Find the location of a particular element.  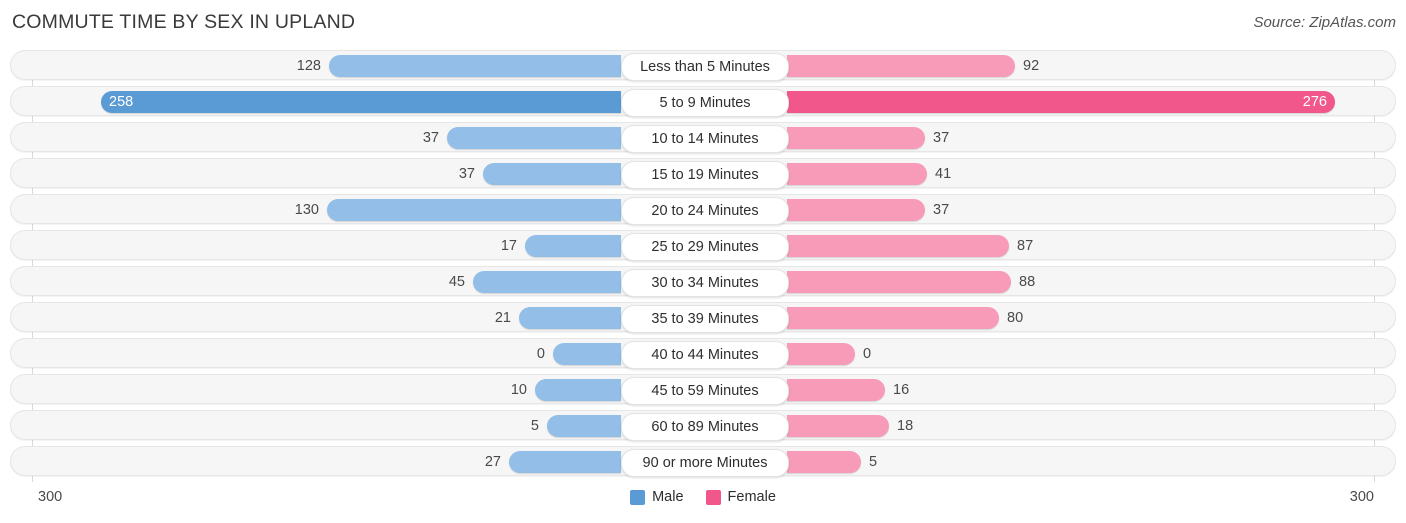

value-label-female: 16 is located at coordinates (901, 390).